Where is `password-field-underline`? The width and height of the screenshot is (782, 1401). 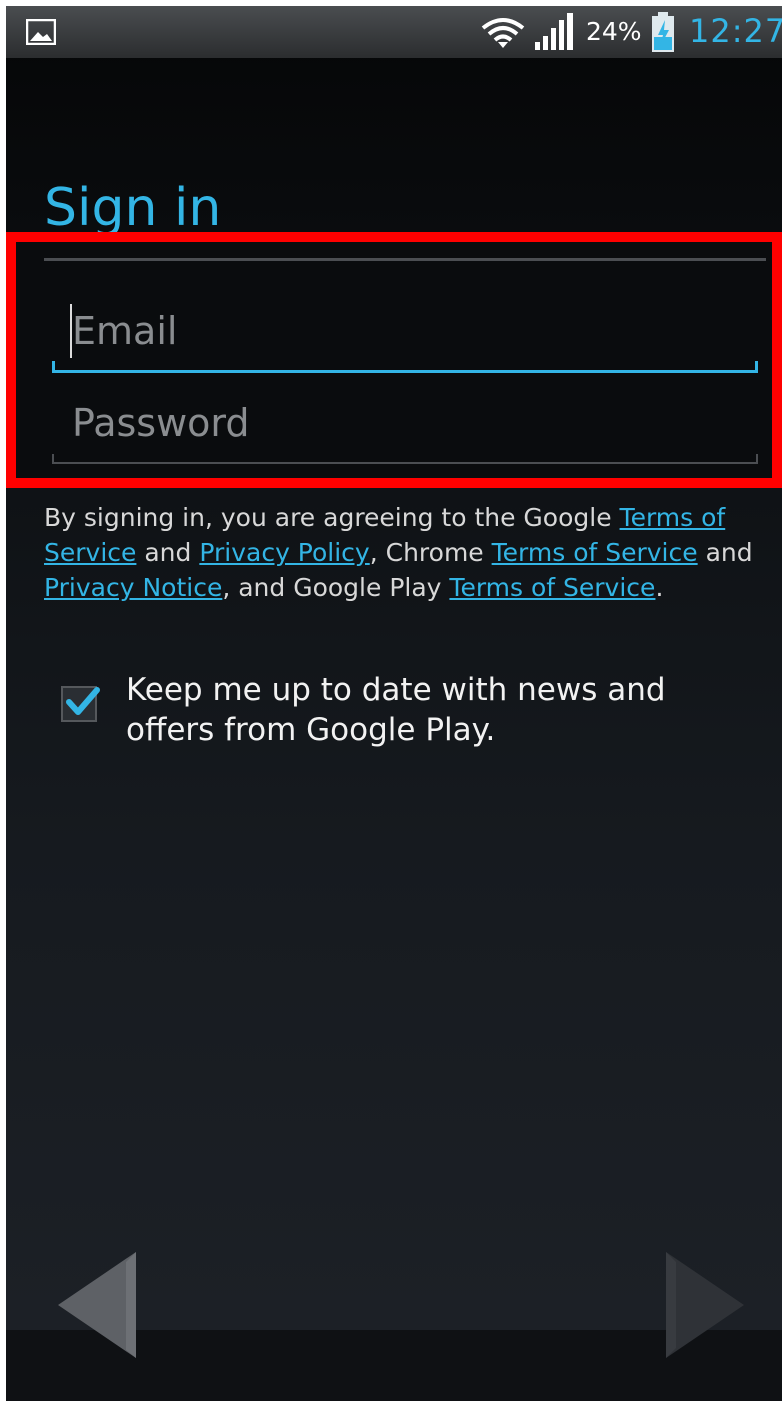
password-field-underline is located at coordinates (405, 459).